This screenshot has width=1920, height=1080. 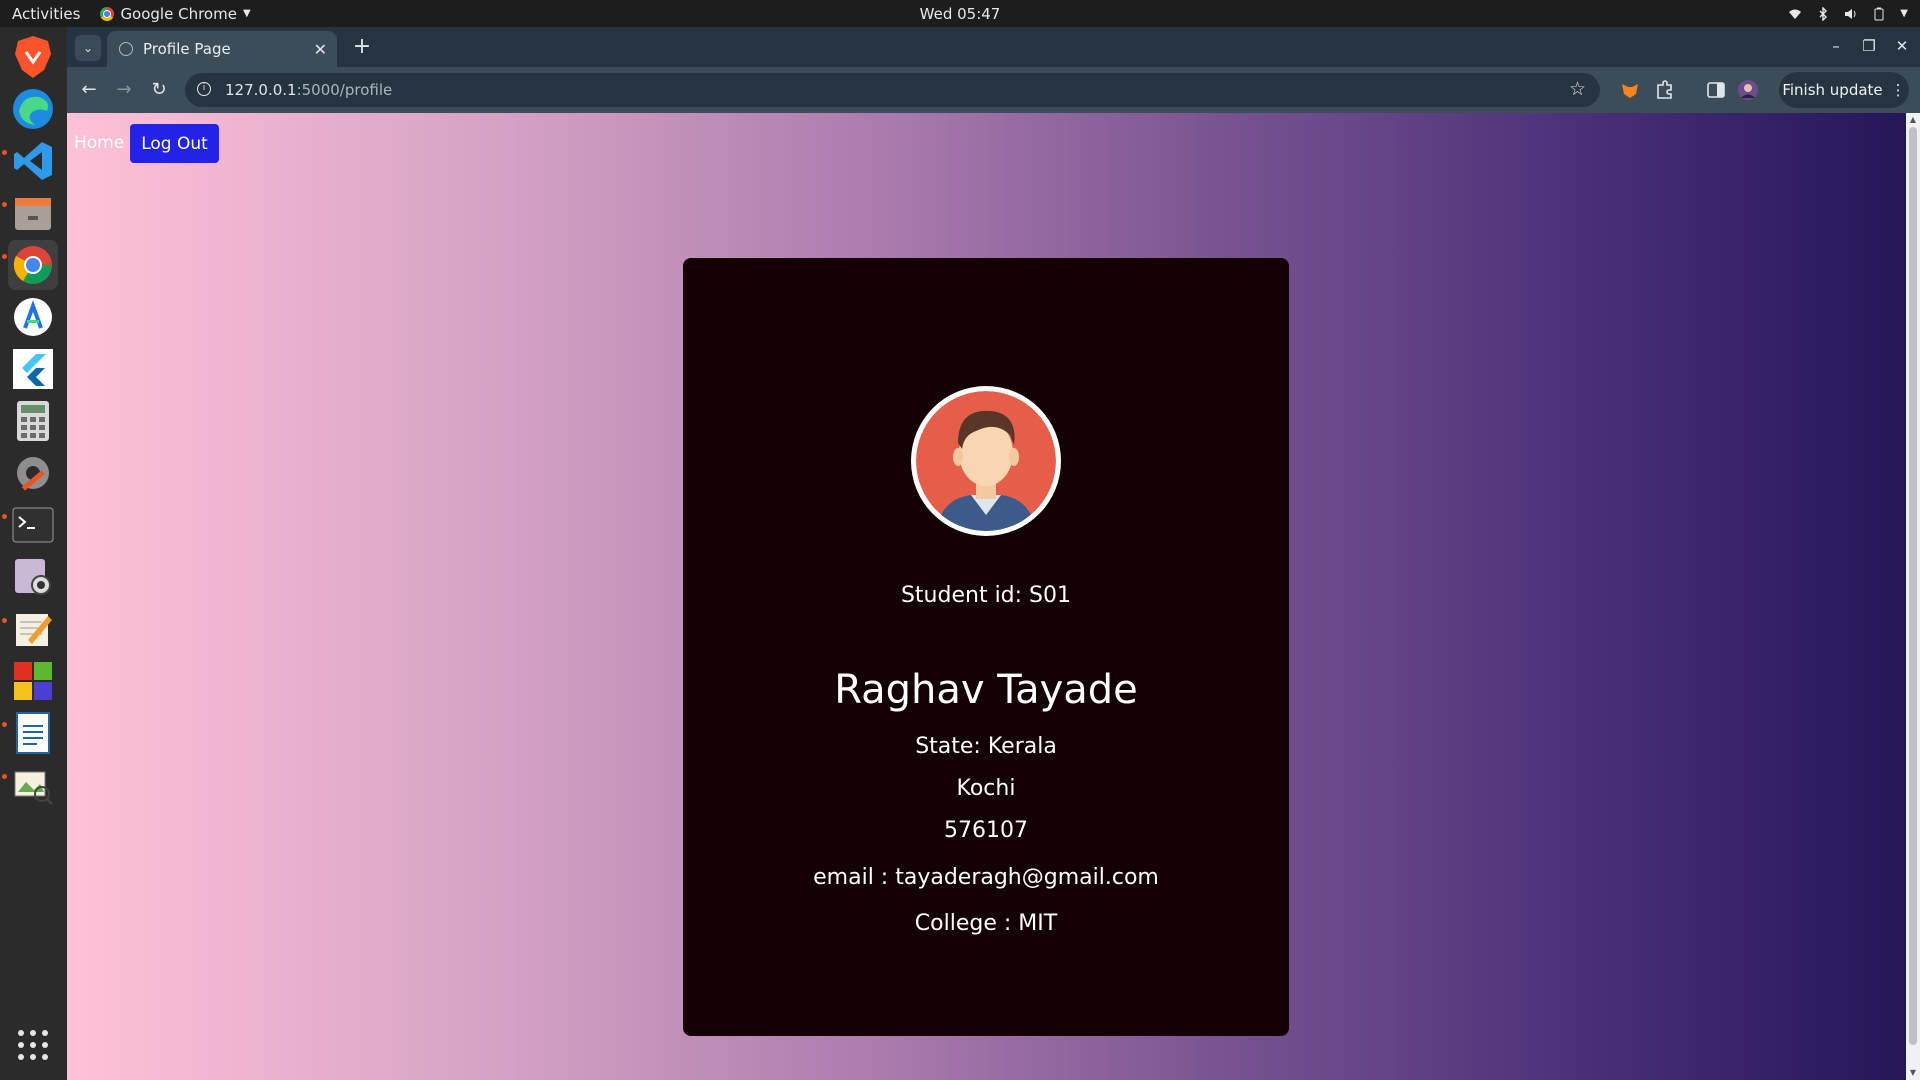 I want to click on bookmark-star-icon: ☆, so click(x=1577, y=89).